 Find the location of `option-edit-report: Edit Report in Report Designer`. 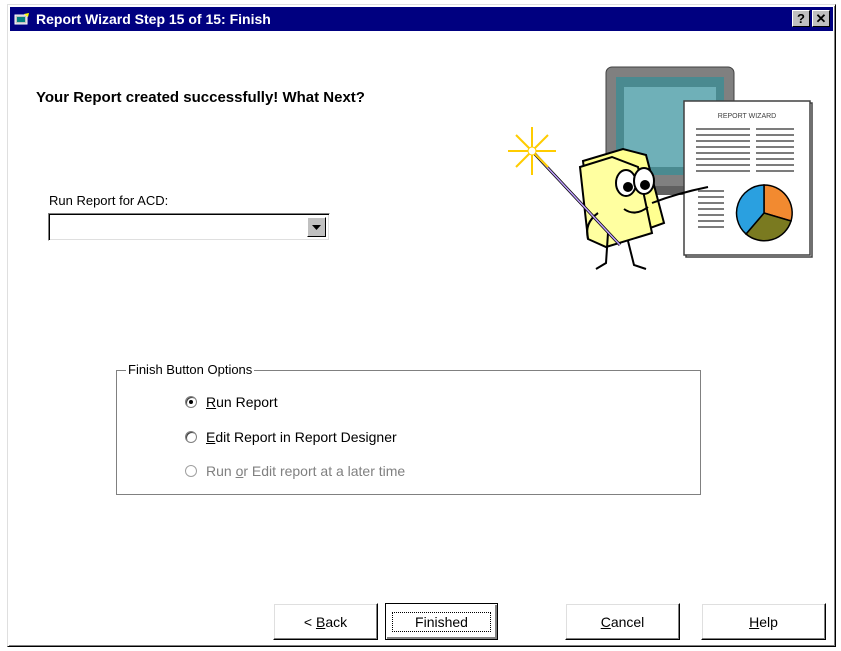

option-edit-report: Edit Report in Report Designer is located at coordinates (291, 437).